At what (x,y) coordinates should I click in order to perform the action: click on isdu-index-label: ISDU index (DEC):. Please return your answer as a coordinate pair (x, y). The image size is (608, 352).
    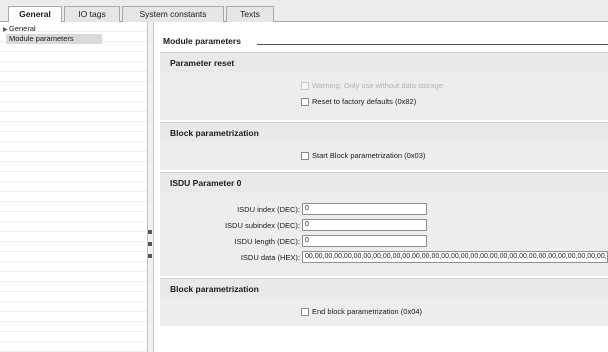
    Looking at the image, I should click on (268, 209).